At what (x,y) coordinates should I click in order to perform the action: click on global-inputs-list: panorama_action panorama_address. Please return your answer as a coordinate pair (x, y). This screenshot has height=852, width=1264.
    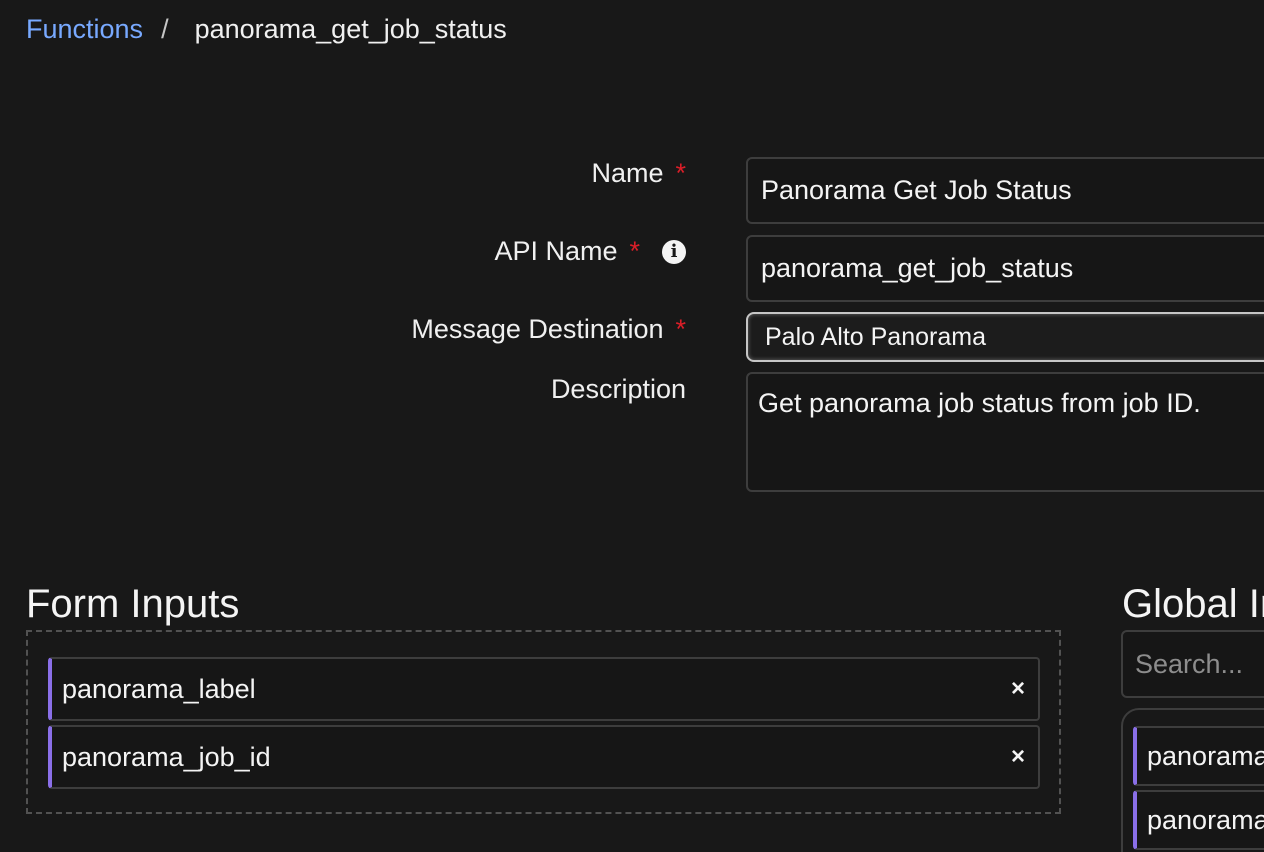
    Looking at the image, I should click on (1192, 780).